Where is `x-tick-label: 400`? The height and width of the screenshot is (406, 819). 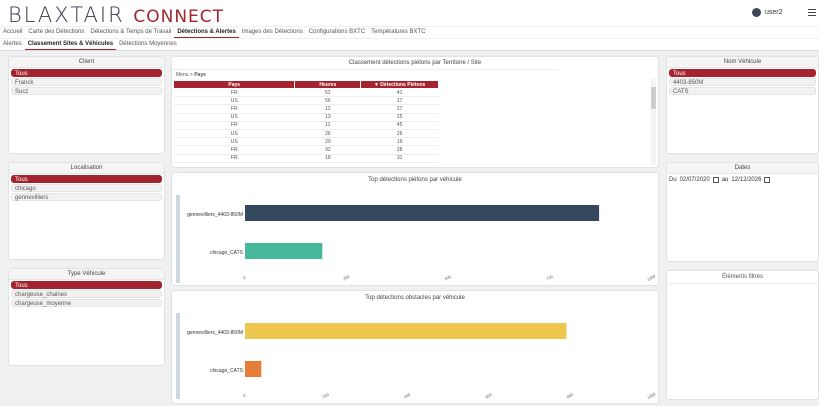 x-tick-label: 400 is located at coordinates (407, 395).